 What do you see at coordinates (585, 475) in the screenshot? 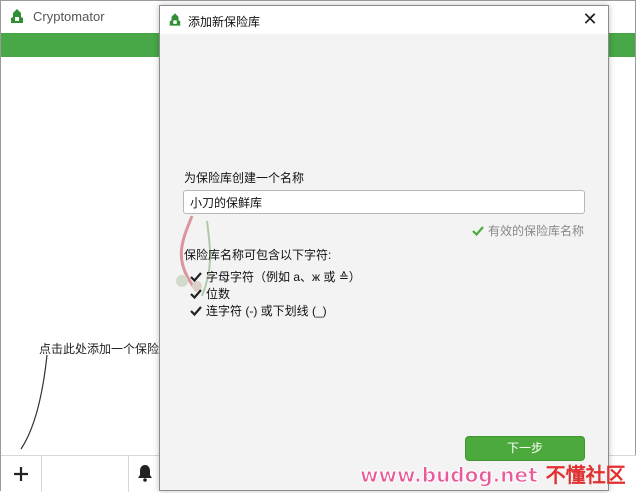
I see `watermark-cn: 不懂社区` at bounding box center [585, 475].